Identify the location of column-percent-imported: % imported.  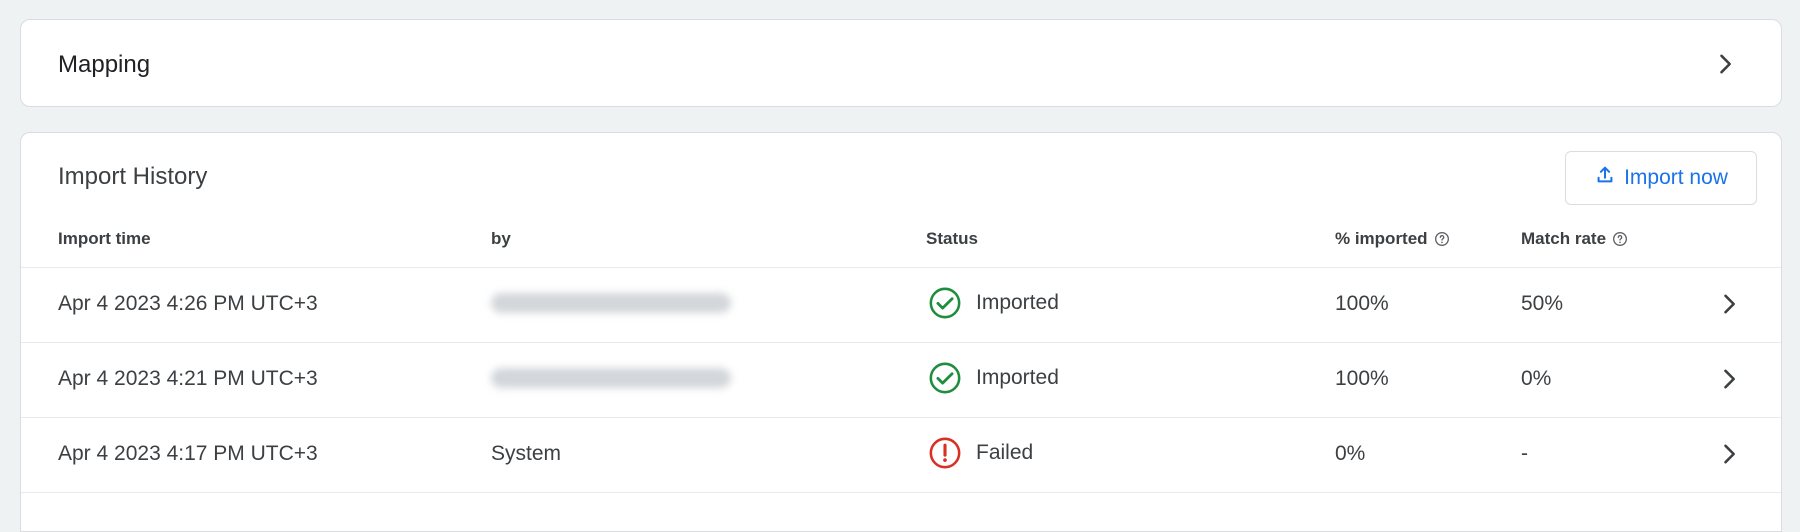
(1392, 239).